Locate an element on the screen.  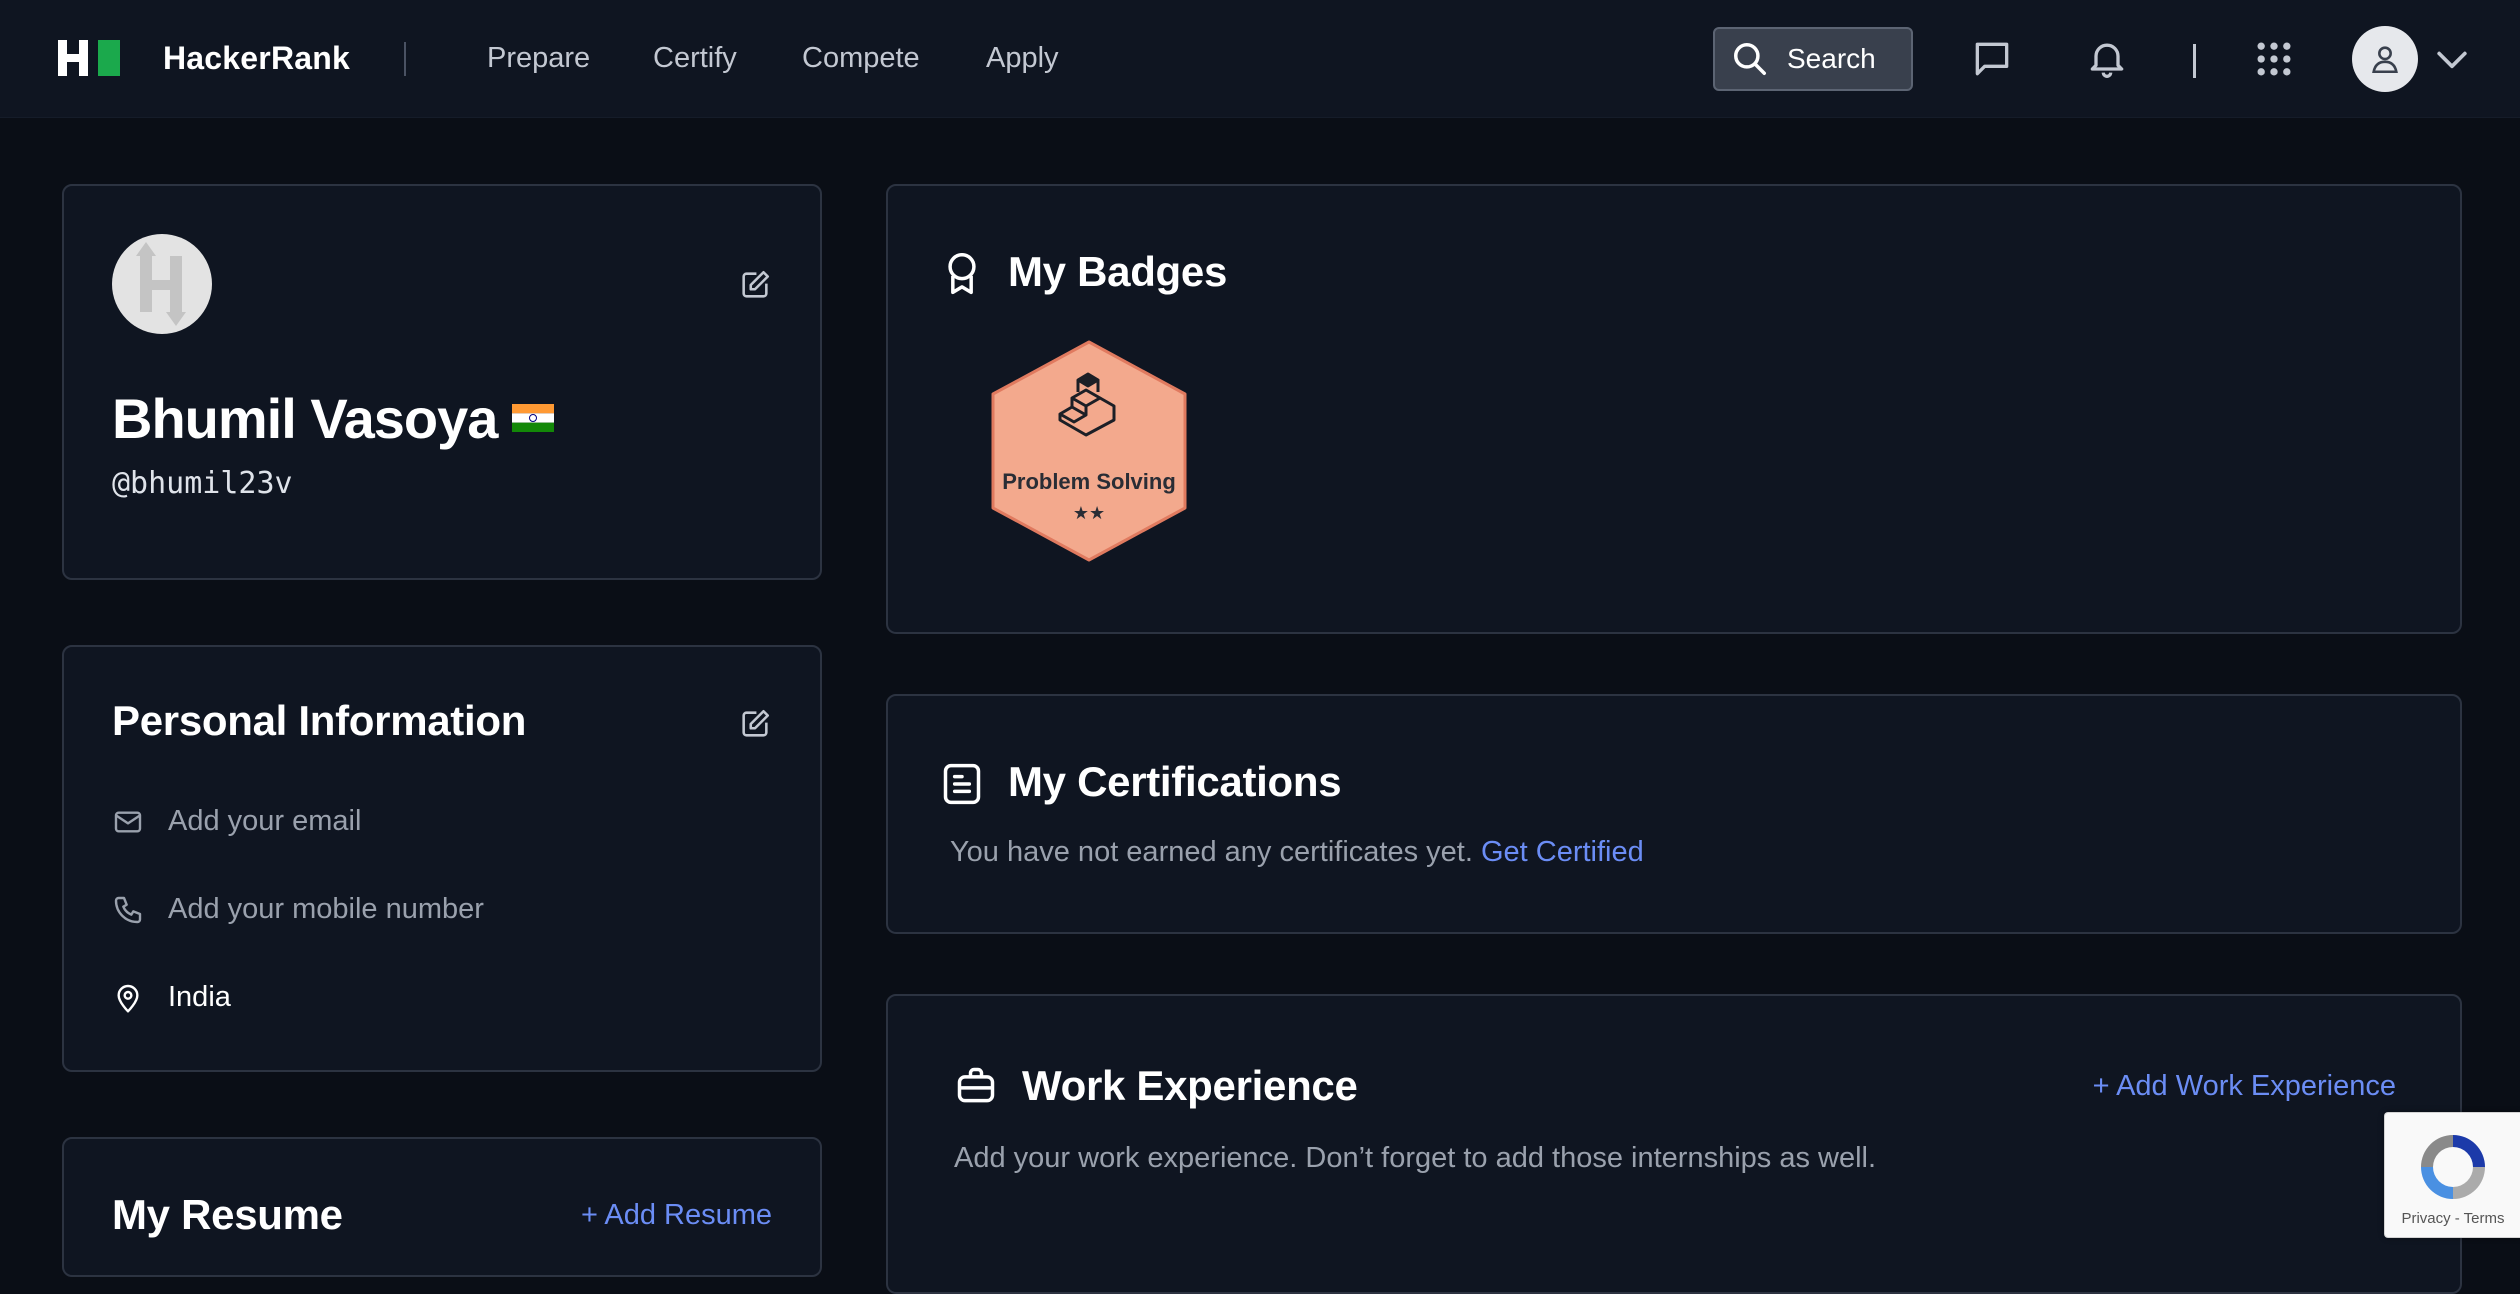
briefcase-icon is located at coordinates (976, 1085).